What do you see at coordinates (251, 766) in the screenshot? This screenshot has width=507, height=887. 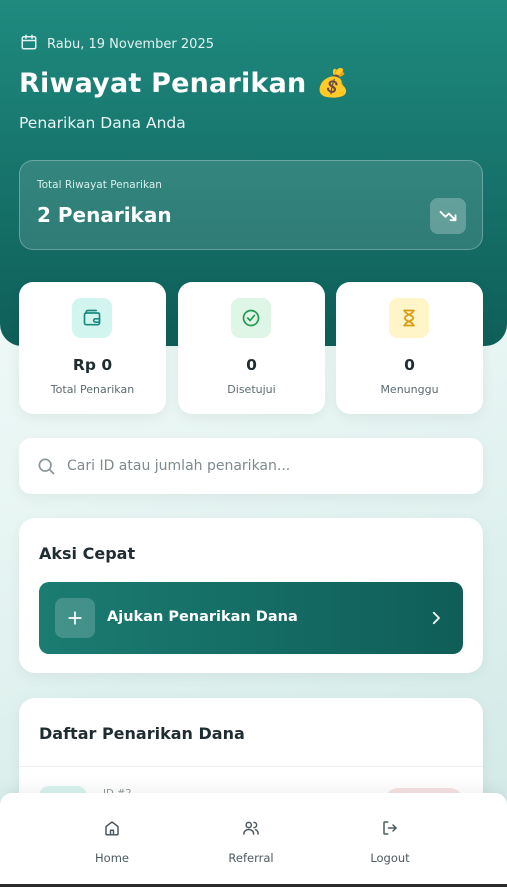 I see `divider` at bounding box center [251, 766].